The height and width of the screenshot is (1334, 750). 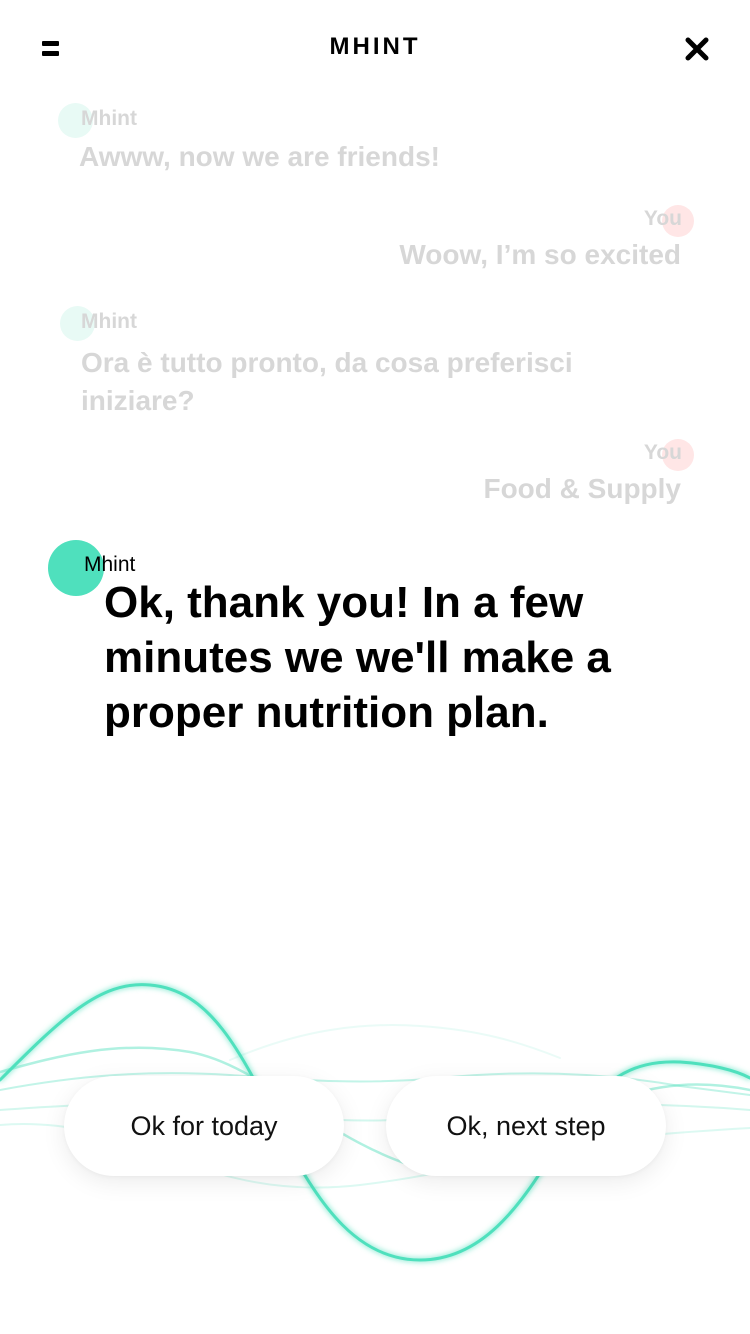 What do you see at coordinates (259, 156) in the screenshot?
I see `message-text: Awww, now we are friends!` at bounding box center [259, 156].